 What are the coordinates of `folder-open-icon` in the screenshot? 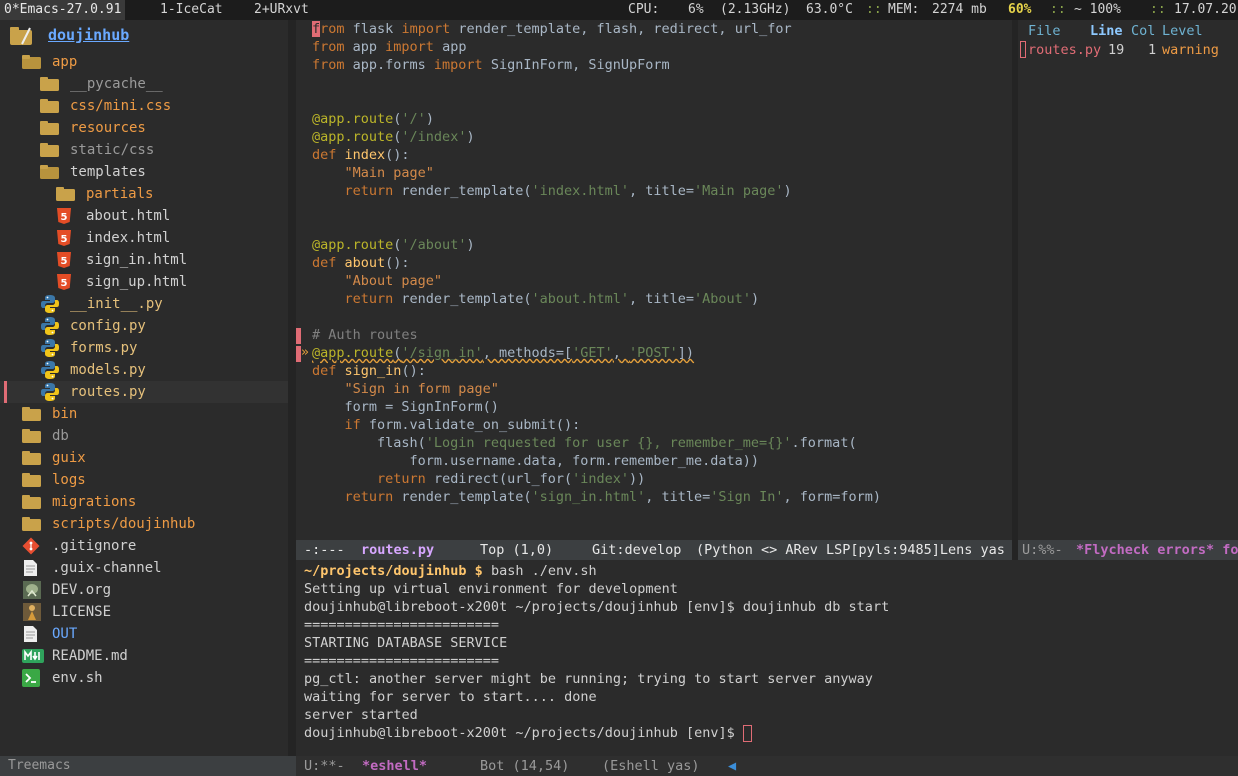 It's located at (50, 172).